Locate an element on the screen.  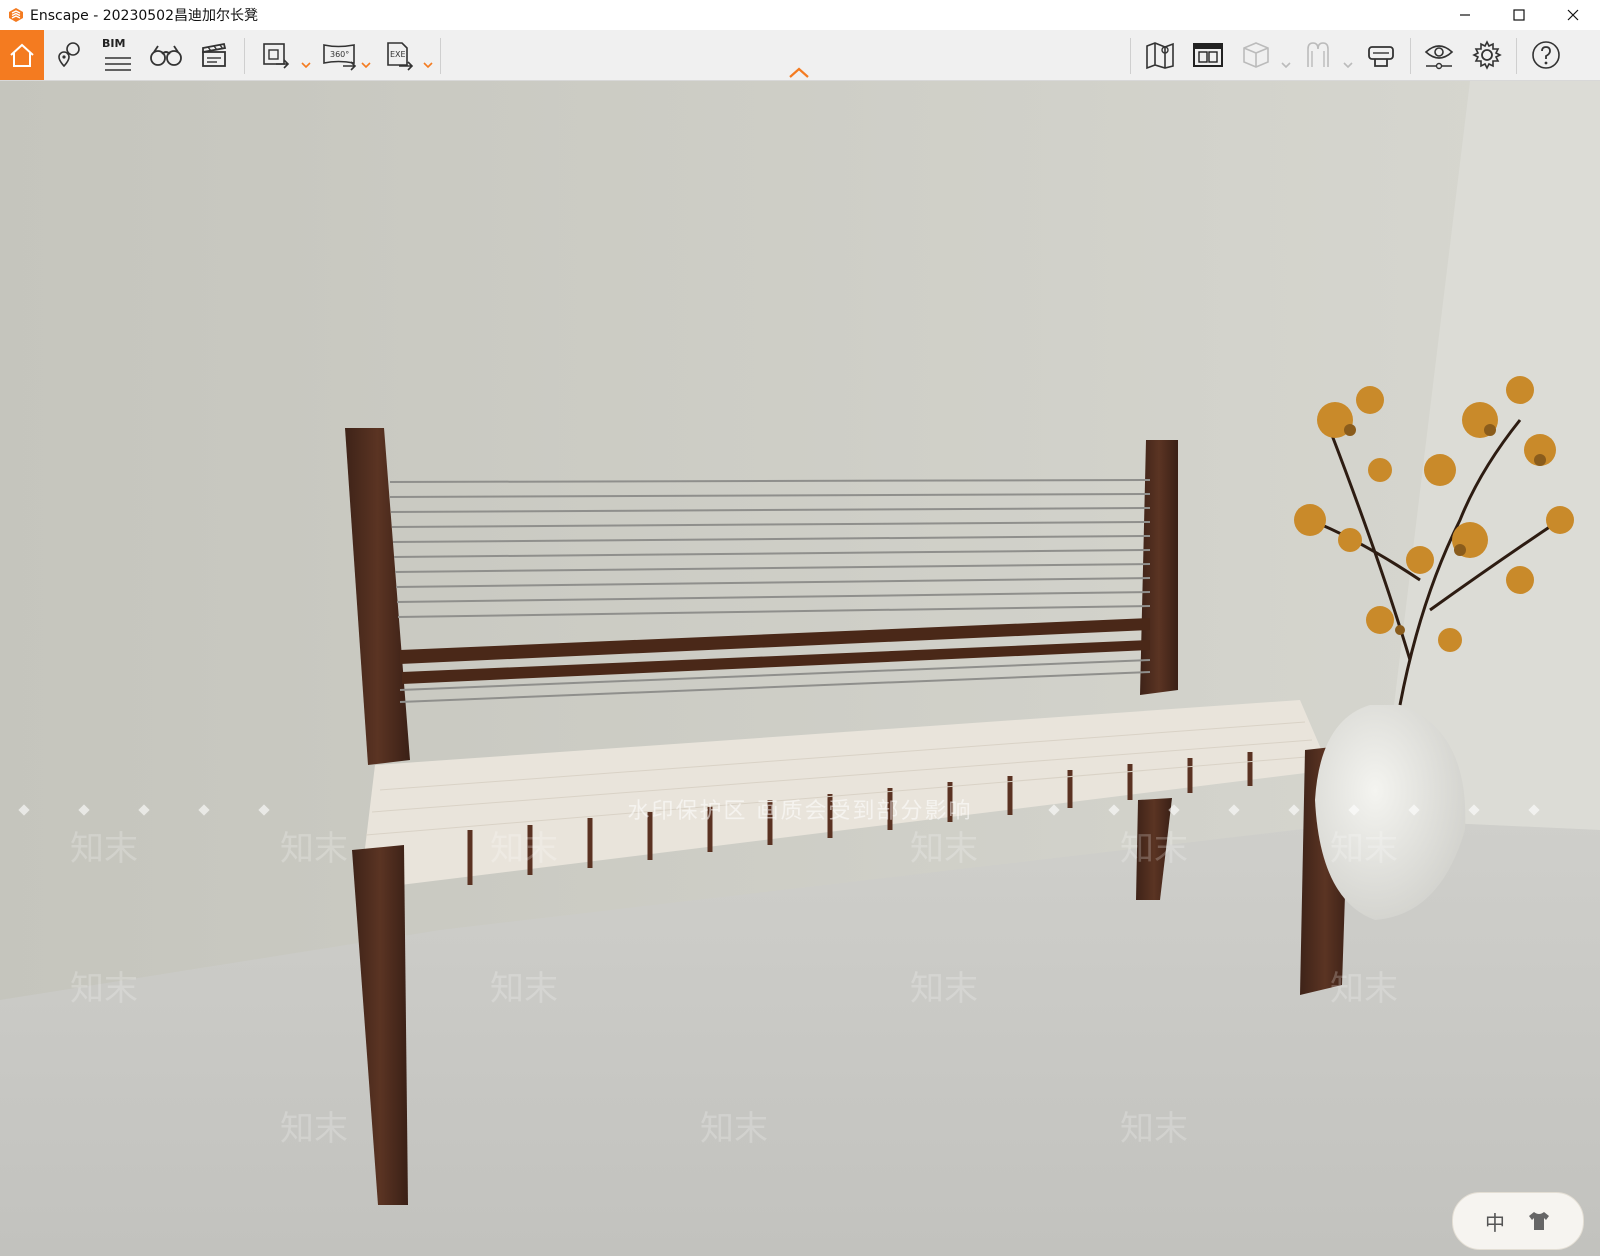
ime-language: 中 is located at coordinates (1495, 1222).